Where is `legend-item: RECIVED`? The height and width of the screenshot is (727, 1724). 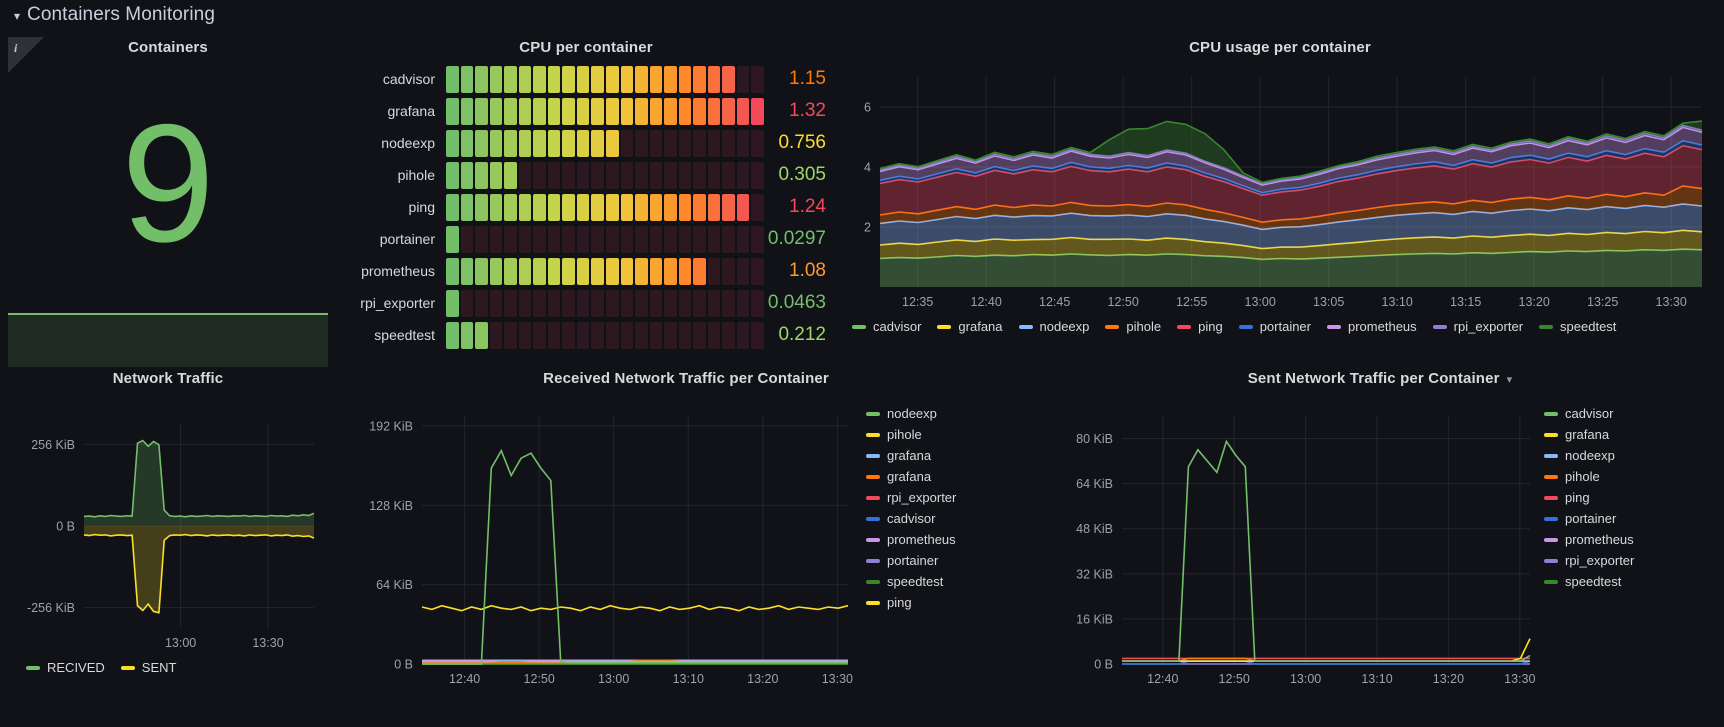
legend-item: RECIVED is located at coordinates (65, 667).